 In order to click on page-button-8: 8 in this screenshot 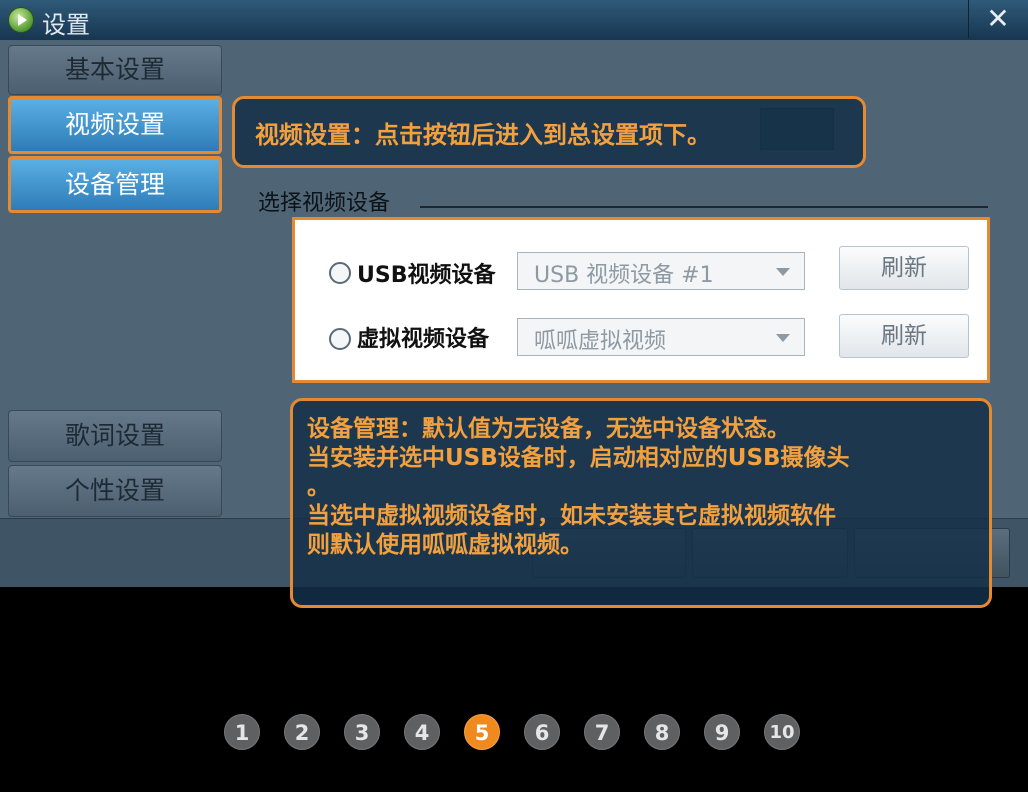, I will do `click(662, 732)`.